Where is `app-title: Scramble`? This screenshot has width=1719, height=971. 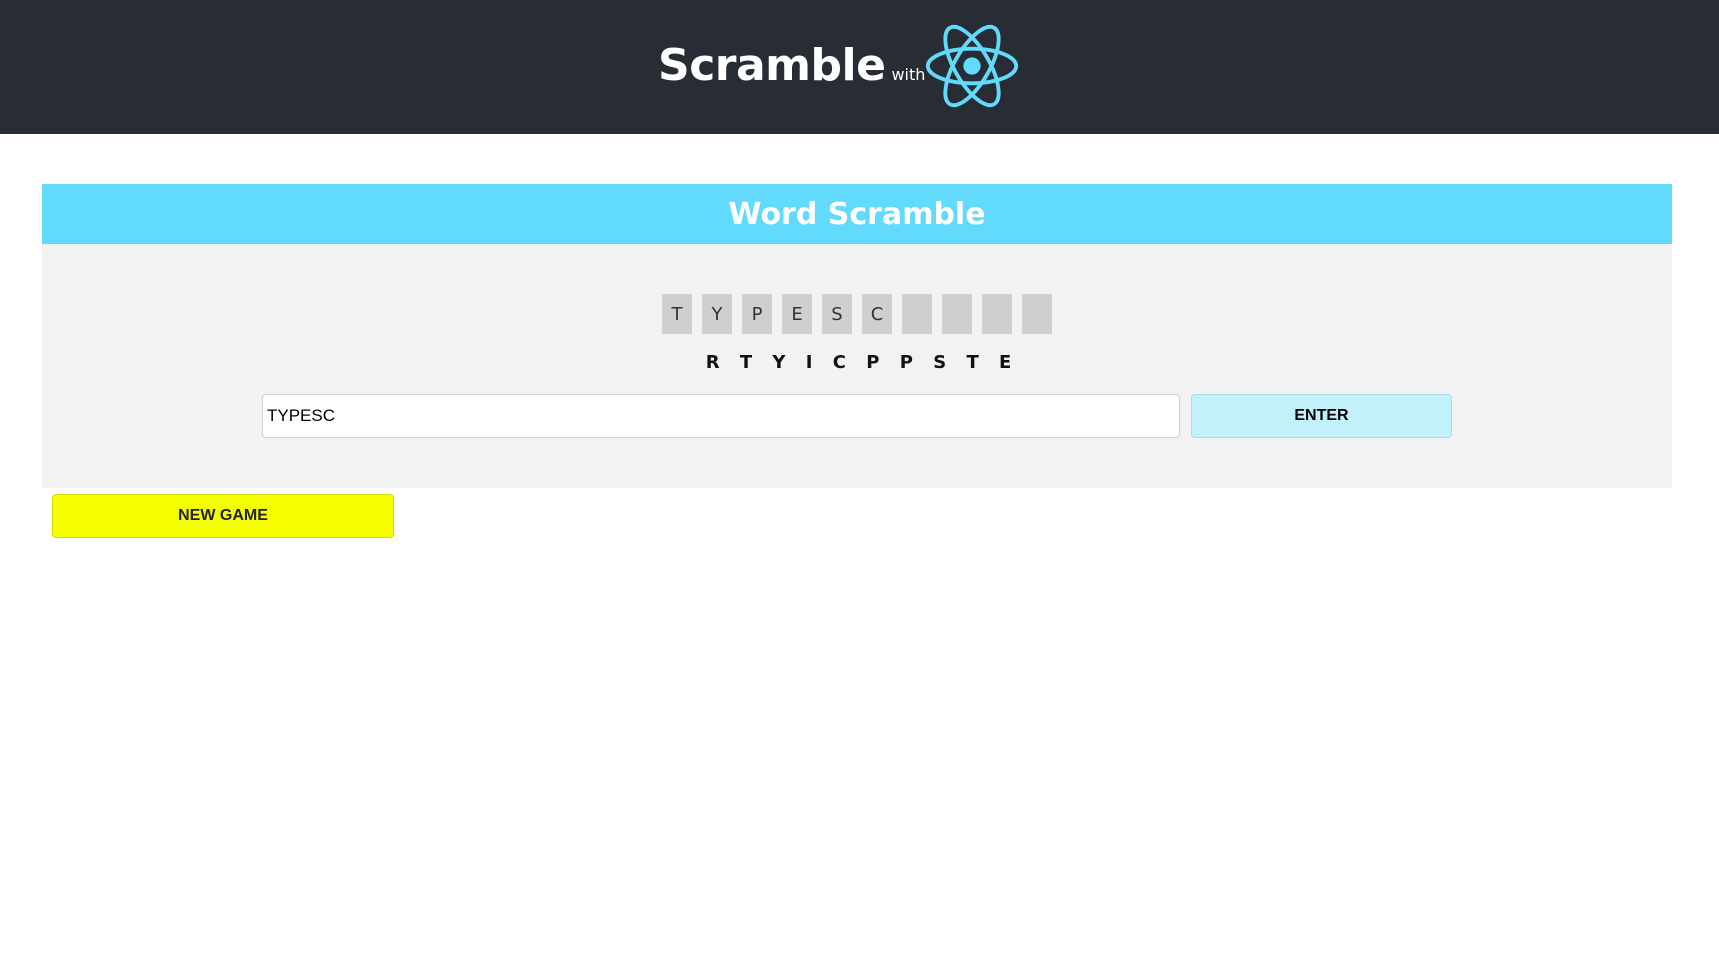
app-title: Scramble is located at coordinates (772, 65).